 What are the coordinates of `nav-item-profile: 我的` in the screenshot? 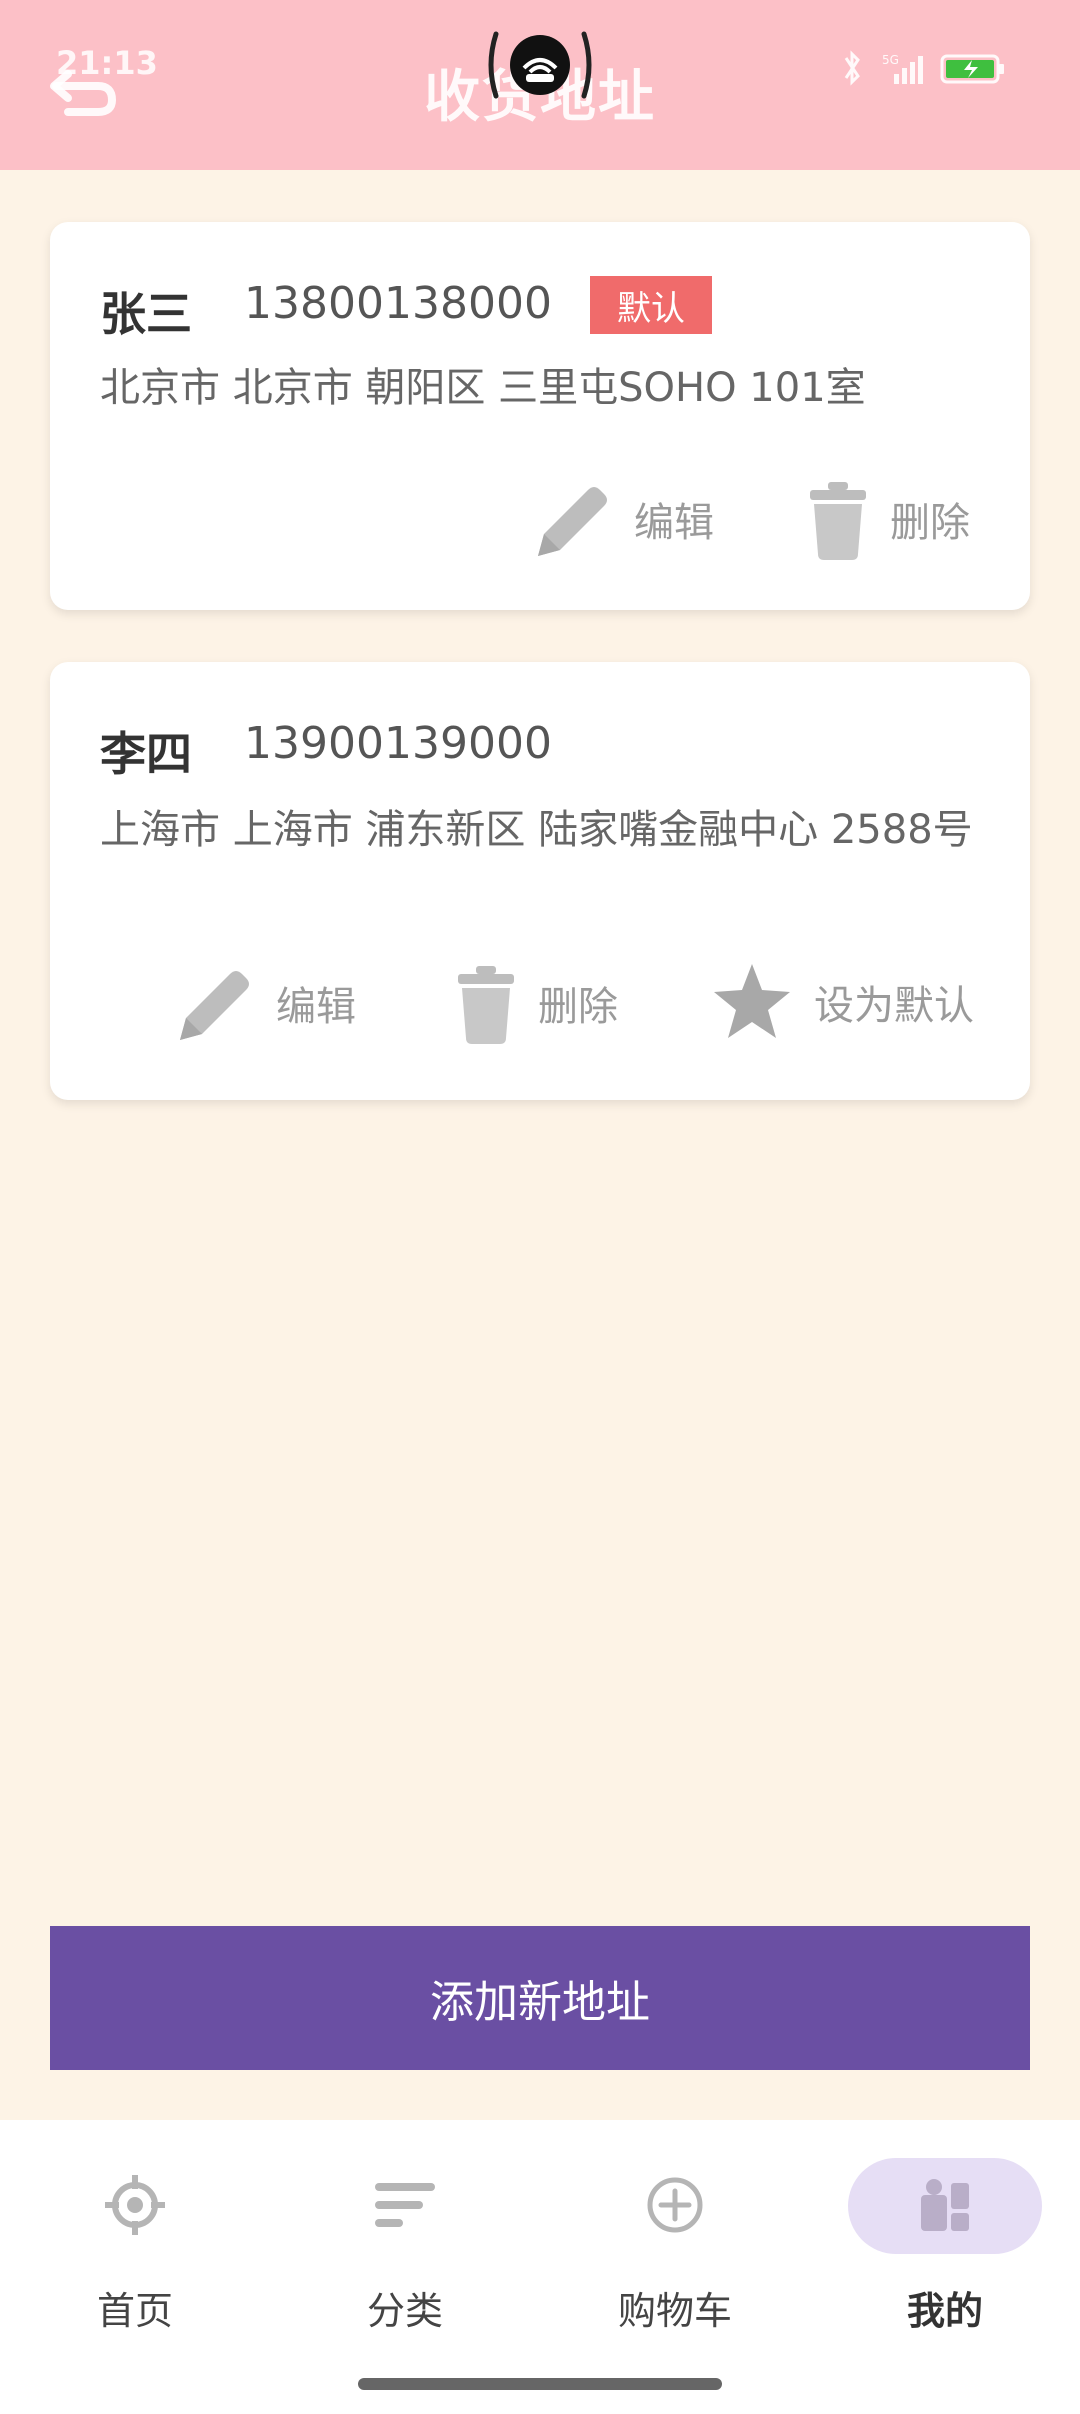 It's located at (945, 2240).